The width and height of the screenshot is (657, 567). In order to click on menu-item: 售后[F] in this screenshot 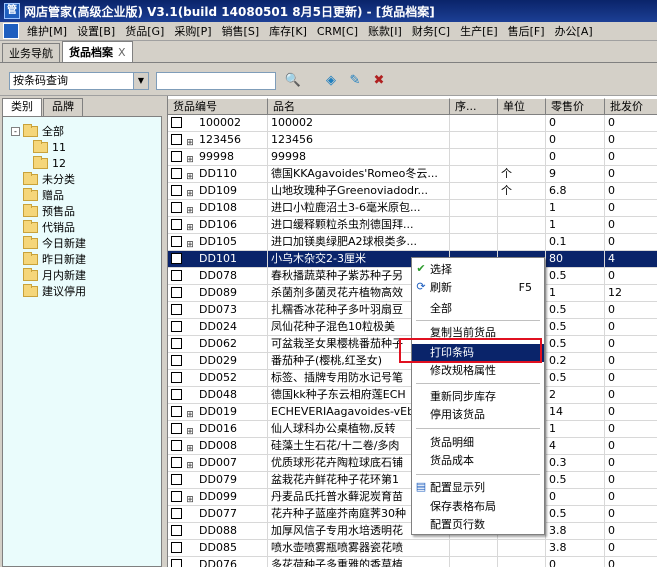, I will do `click(526, 31)`.